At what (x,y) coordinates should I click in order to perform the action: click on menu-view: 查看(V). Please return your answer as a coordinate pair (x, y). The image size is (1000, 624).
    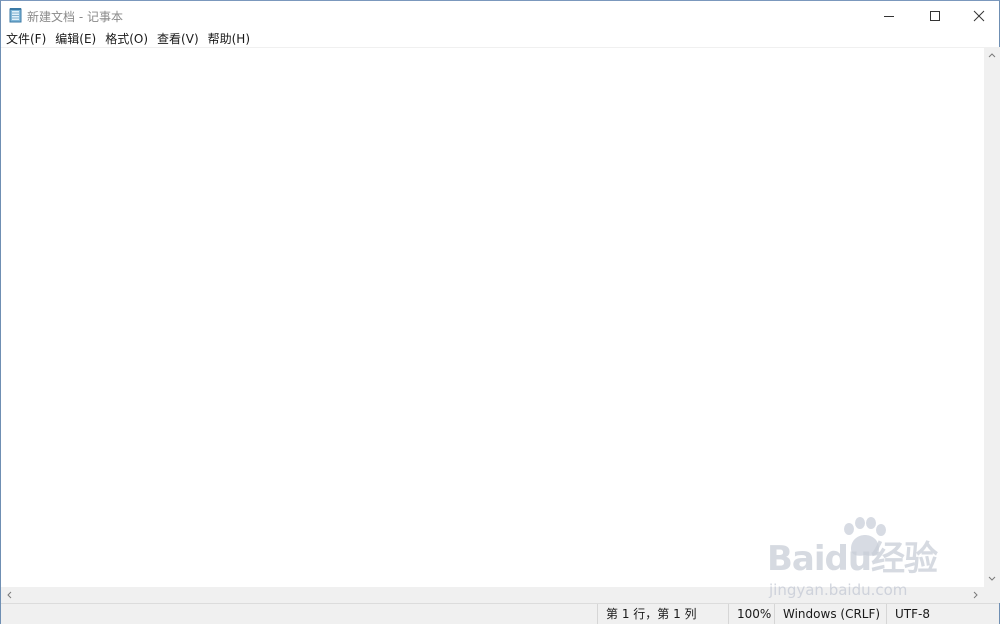
    Looking at the image, I should click on (178, 39).